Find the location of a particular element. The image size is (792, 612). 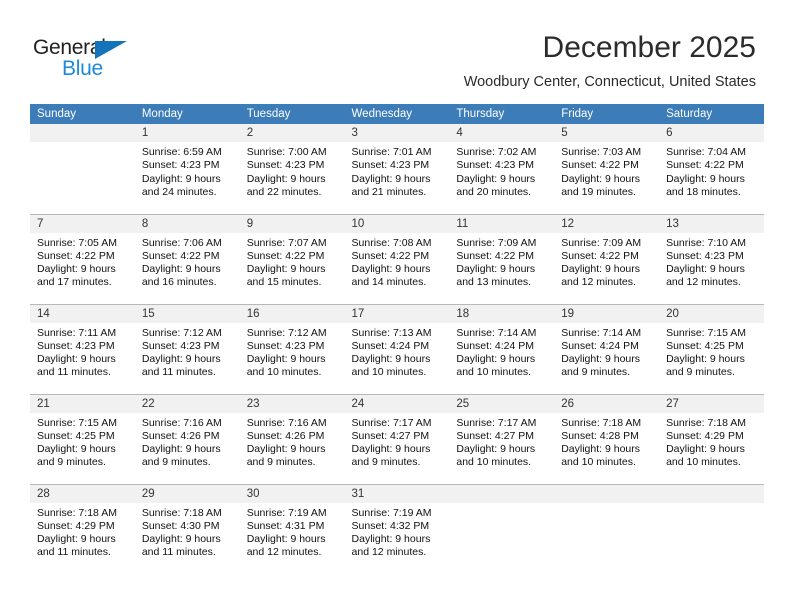

sunset-text: Sunset: 4:30 PM is located at coordinates (180, 525).